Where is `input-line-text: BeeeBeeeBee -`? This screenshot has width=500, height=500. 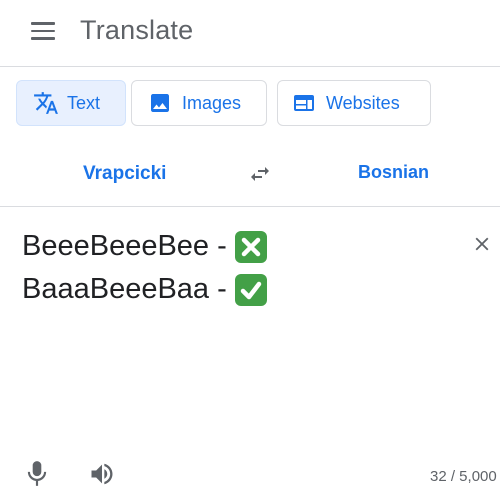 input-line-text: BeeeBeeeBee - is located at coordinates (124, 246).